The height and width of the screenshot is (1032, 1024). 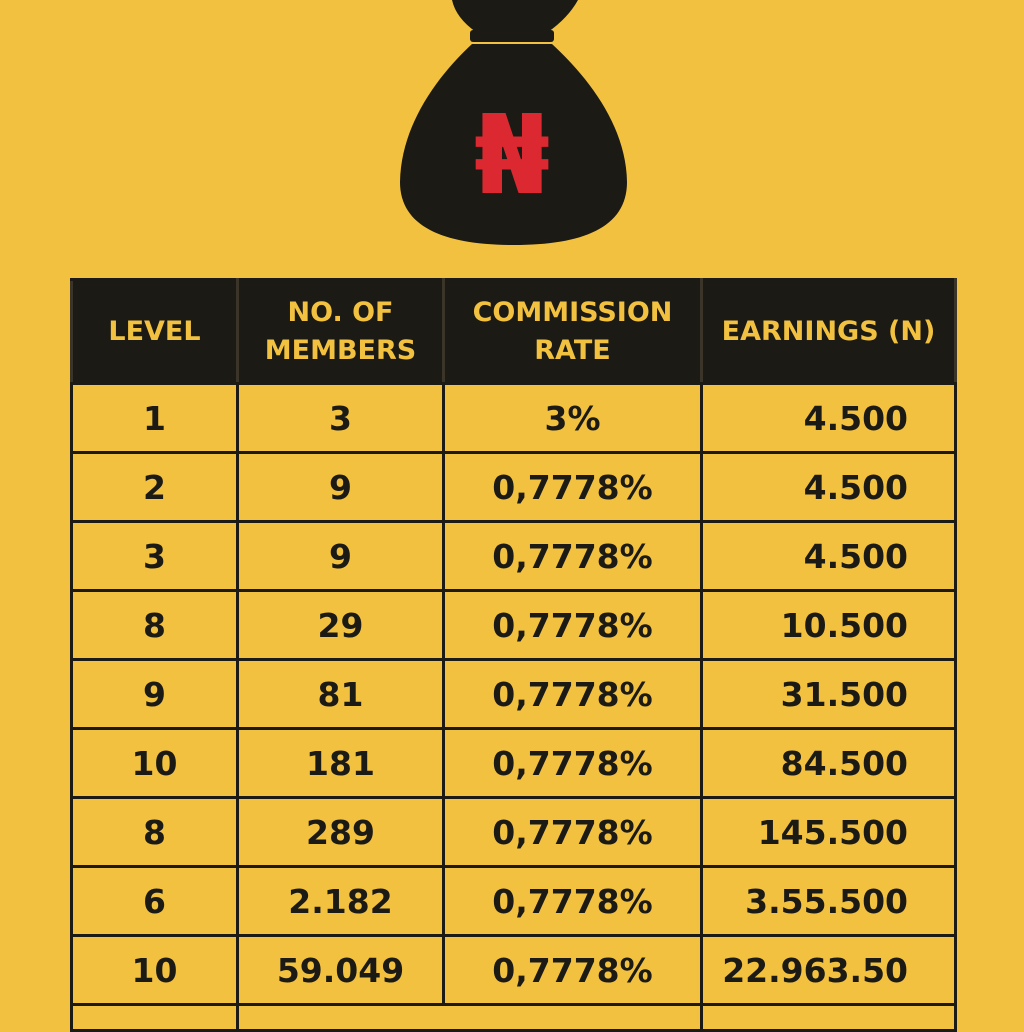 What do you see at coordinates (340, 625) in the screenshot?
I see `cell-members: 29` at bounding box center [340, 625].